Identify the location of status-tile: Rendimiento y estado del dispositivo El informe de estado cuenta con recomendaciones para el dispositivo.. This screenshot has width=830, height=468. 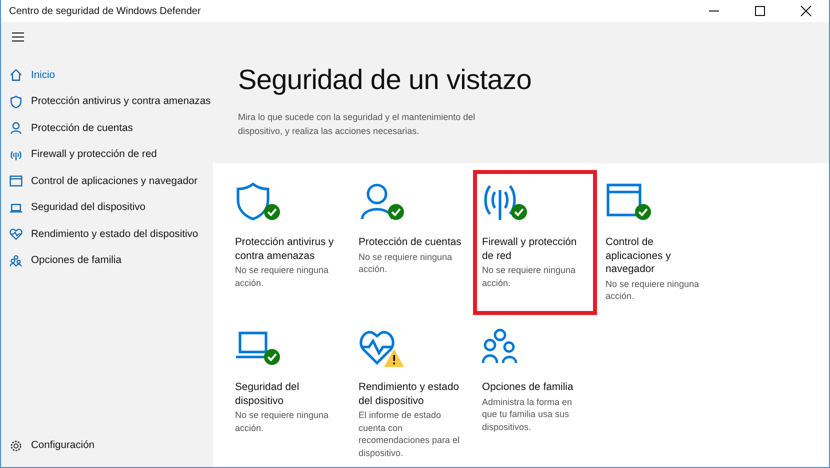
(411, 387).